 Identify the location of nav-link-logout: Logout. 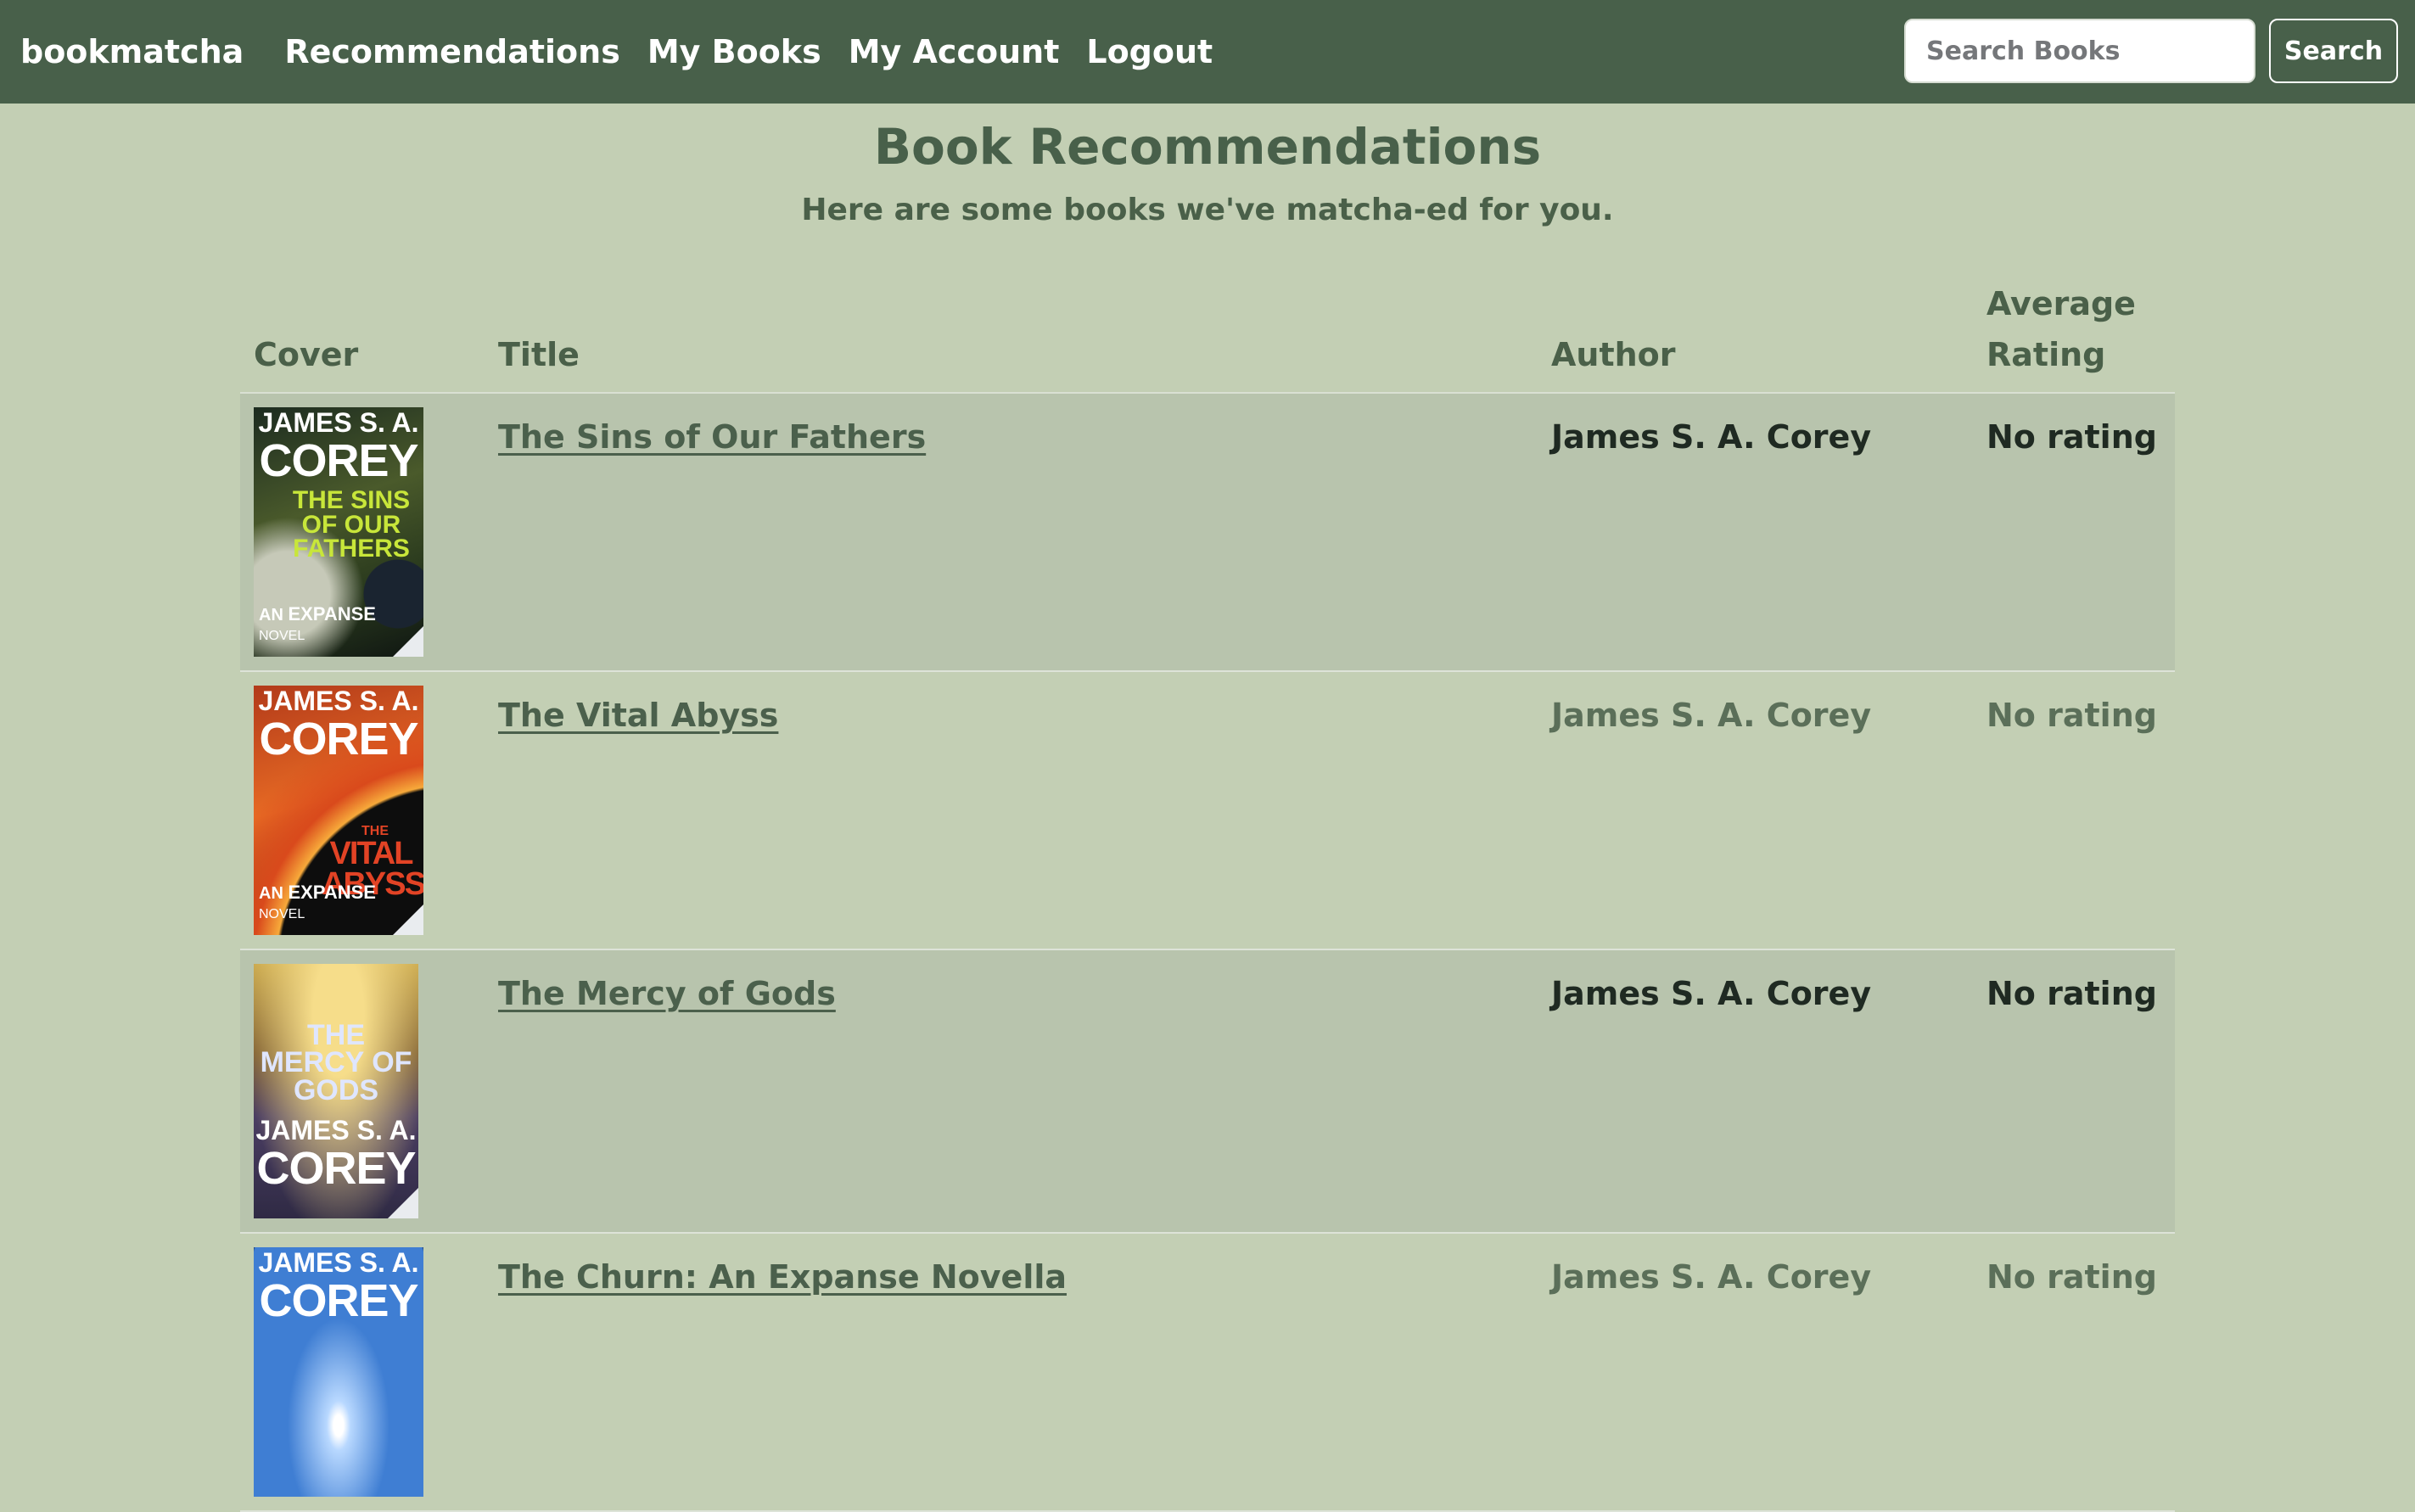
(1149, 52).